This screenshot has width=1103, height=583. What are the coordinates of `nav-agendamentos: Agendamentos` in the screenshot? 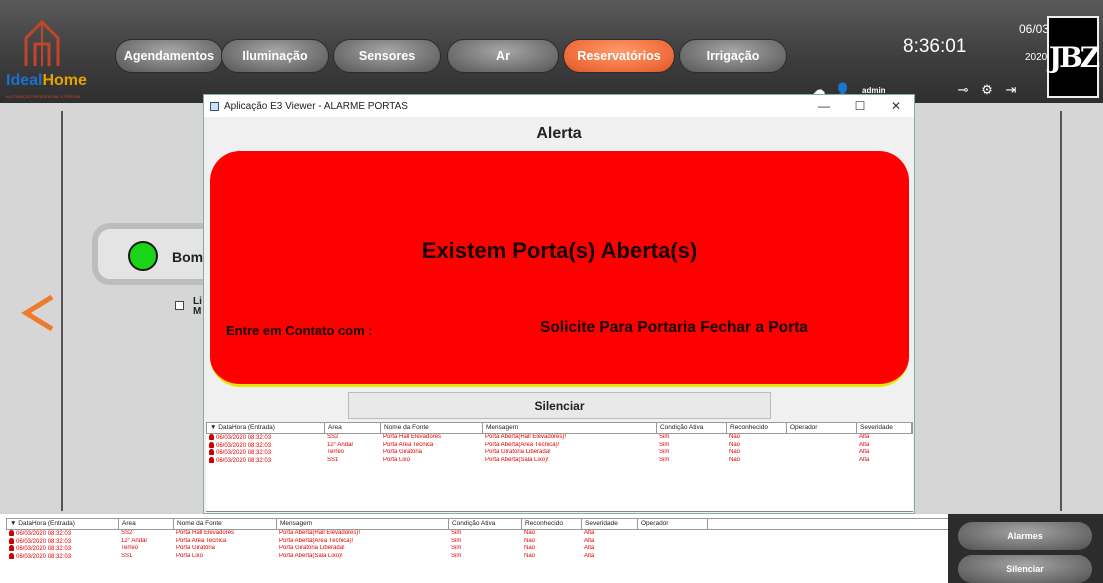 It's located at (169, 56).